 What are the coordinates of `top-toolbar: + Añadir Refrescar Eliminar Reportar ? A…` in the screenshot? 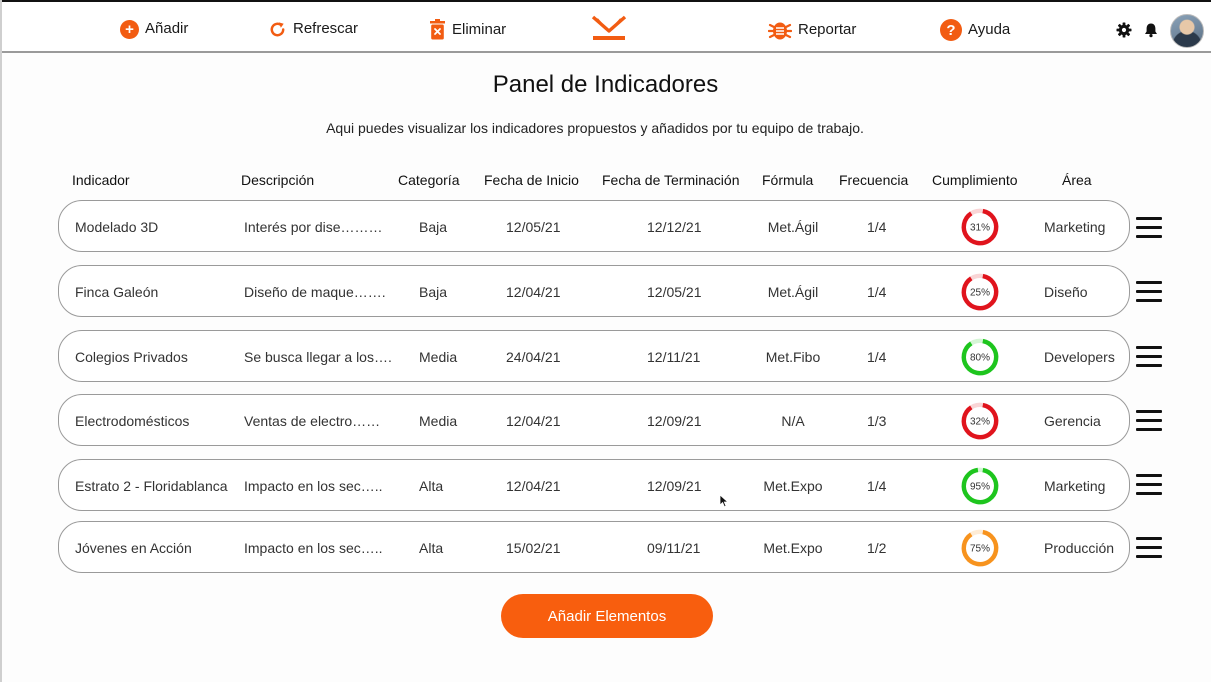 It's located at (606, 27).